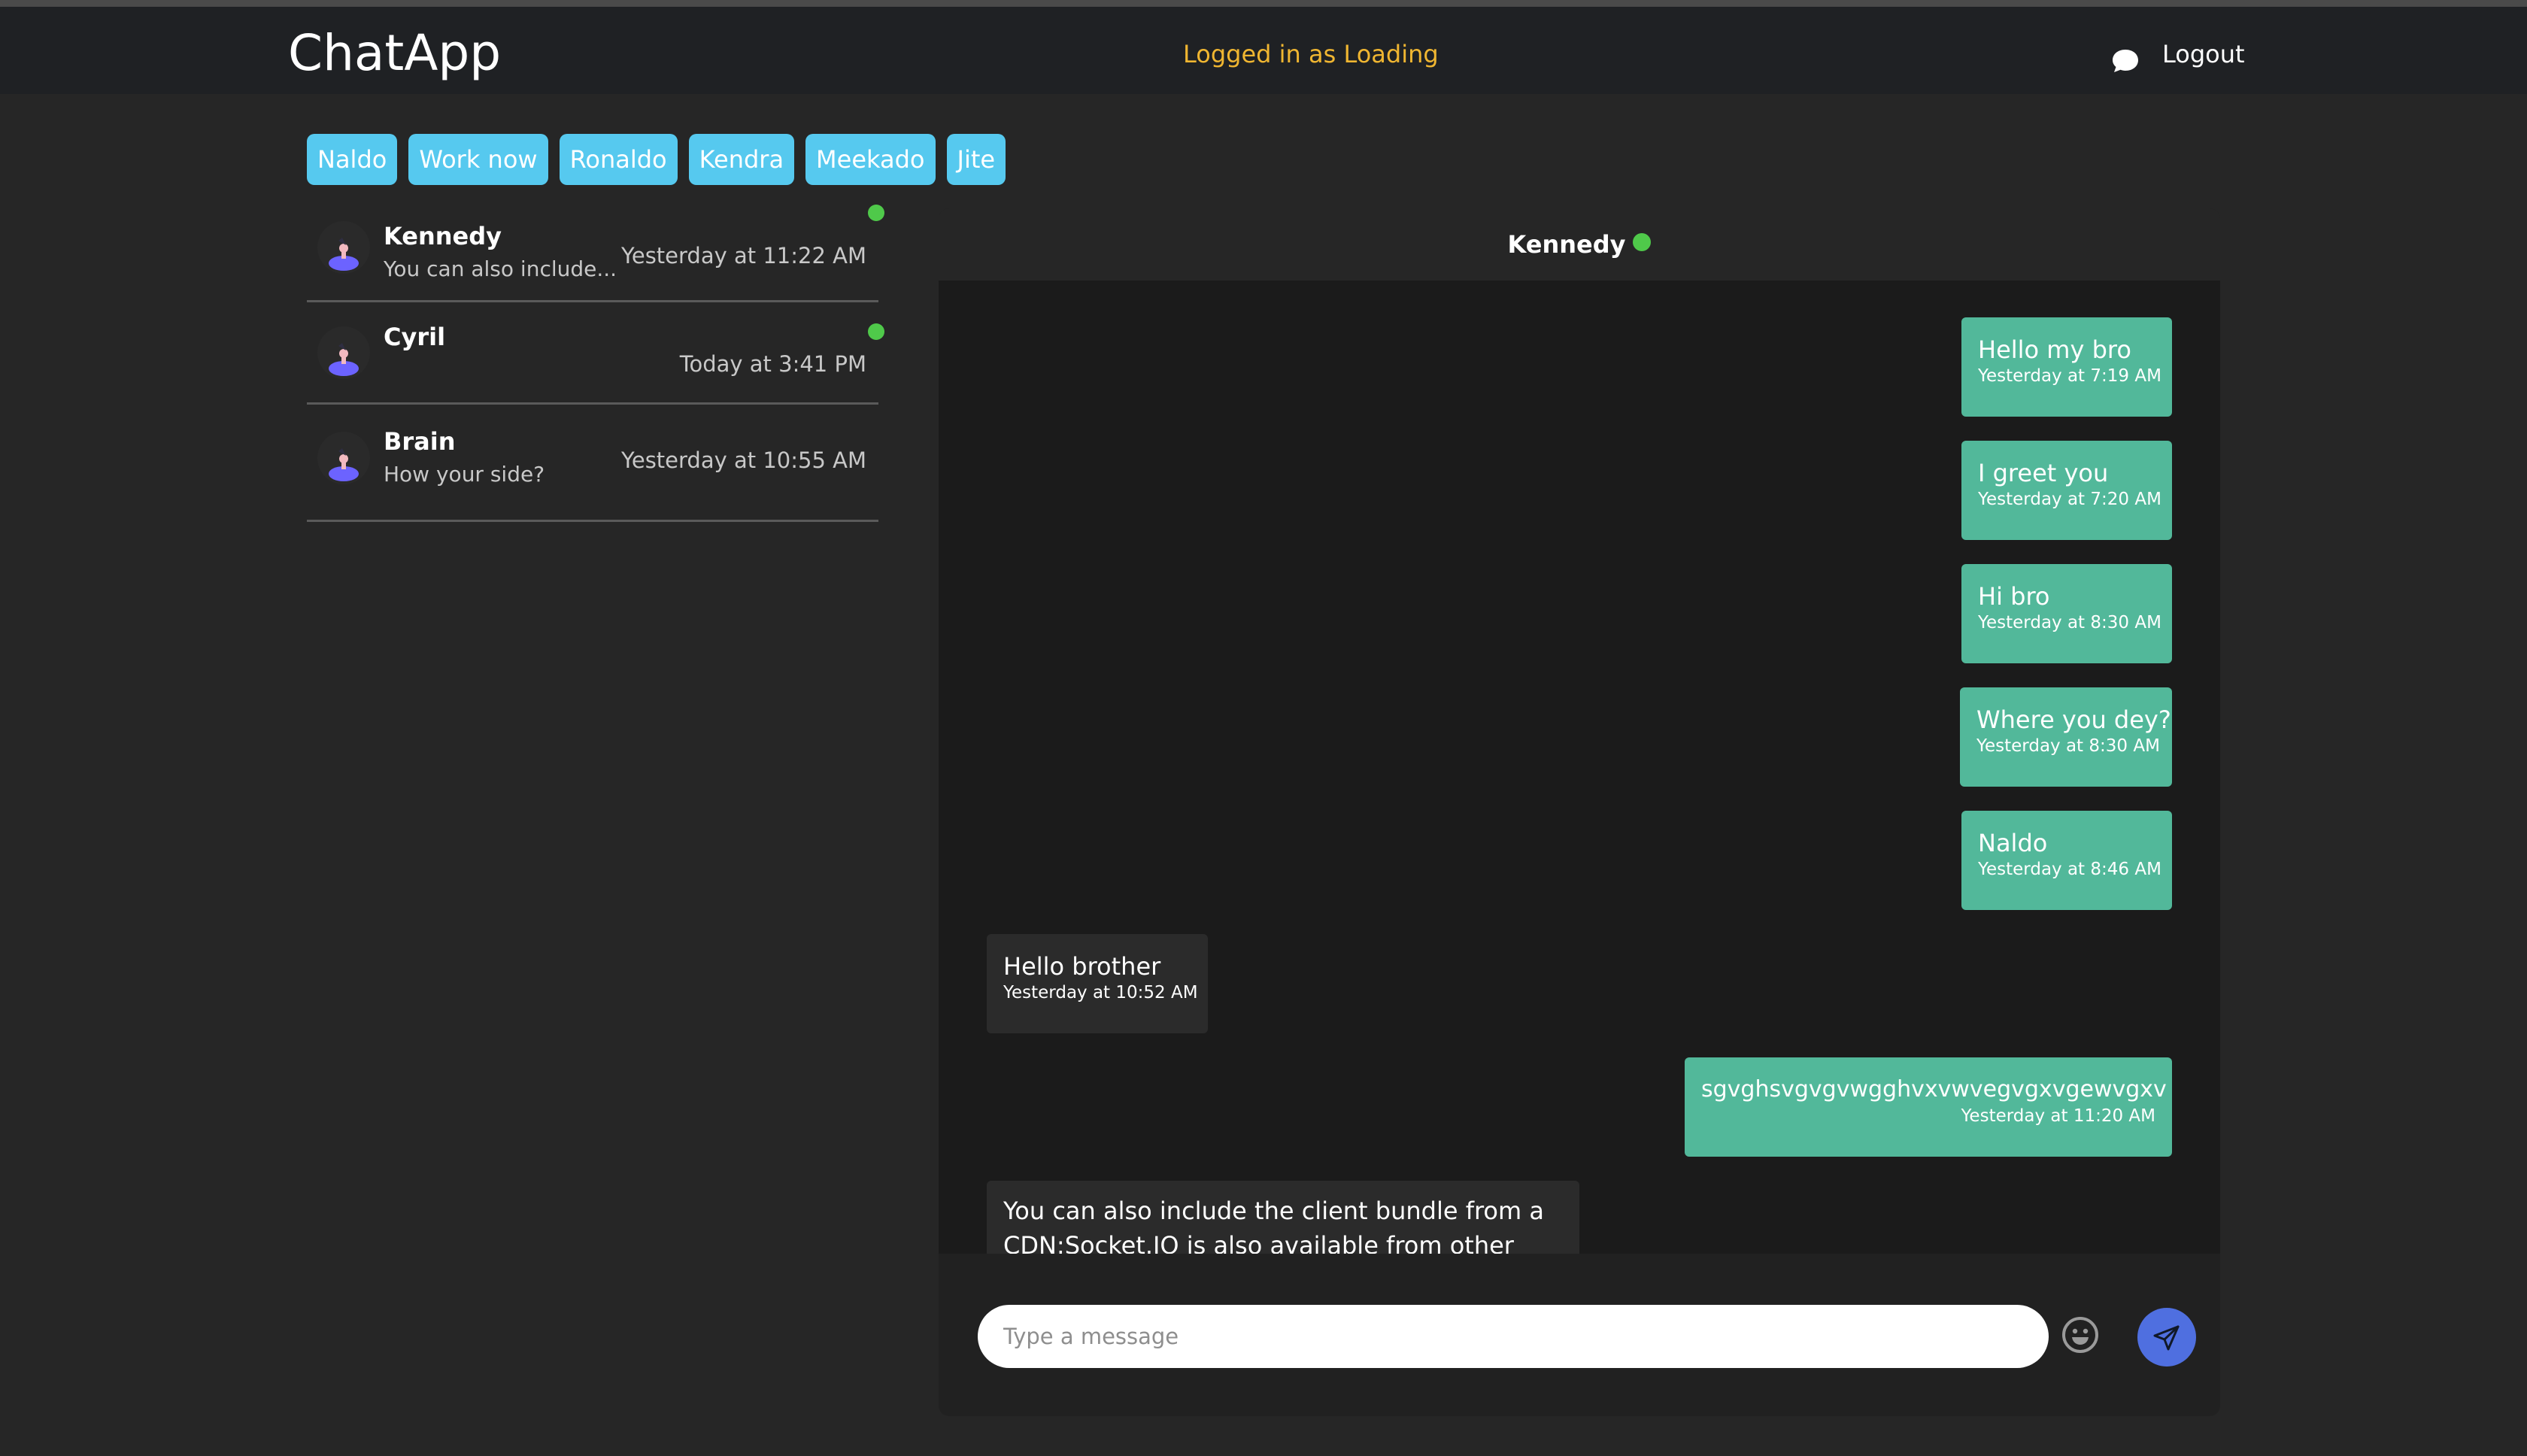 This screenshot has height=1456, width=2527. Describe the element at coordinates (394, 53) in the screenshot. I see `app-brand: ChatApp` at that location.